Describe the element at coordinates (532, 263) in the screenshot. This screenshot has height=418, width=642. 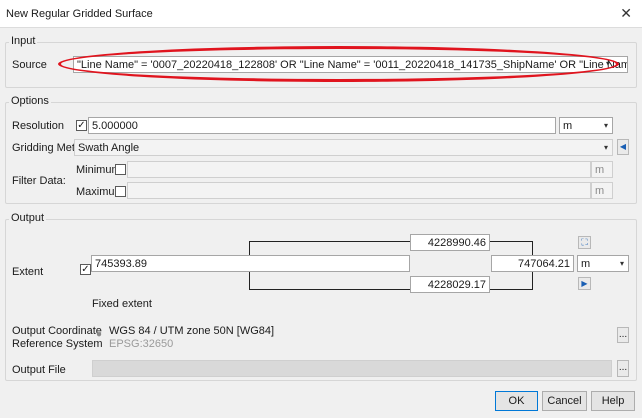
I see `extent-east-input: 747064.21` at that location.